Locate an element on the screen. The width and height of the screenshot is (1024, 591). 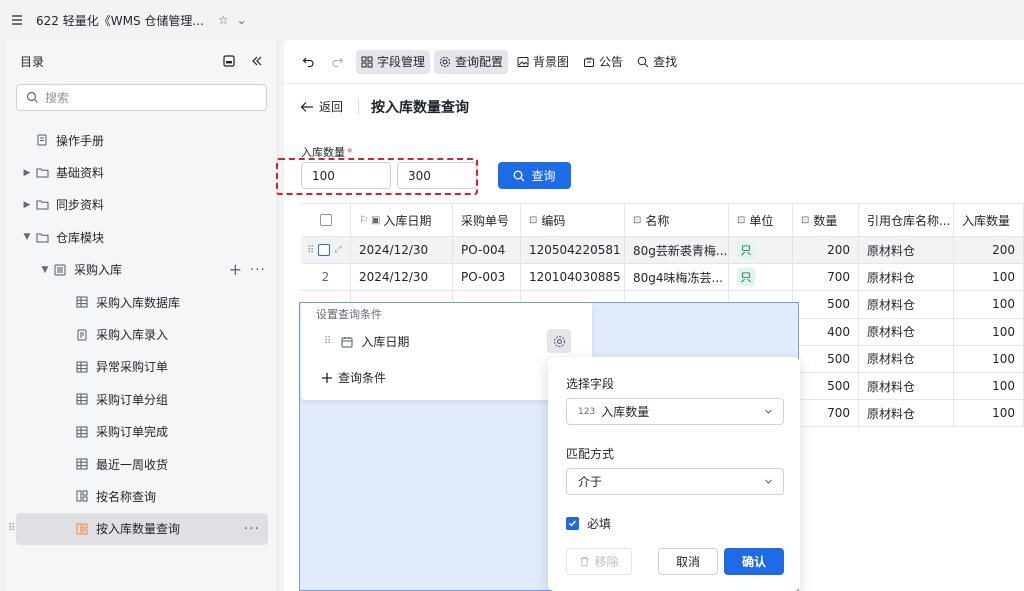
field-management-button: 字段管理 is located at coordinates (393, 61).